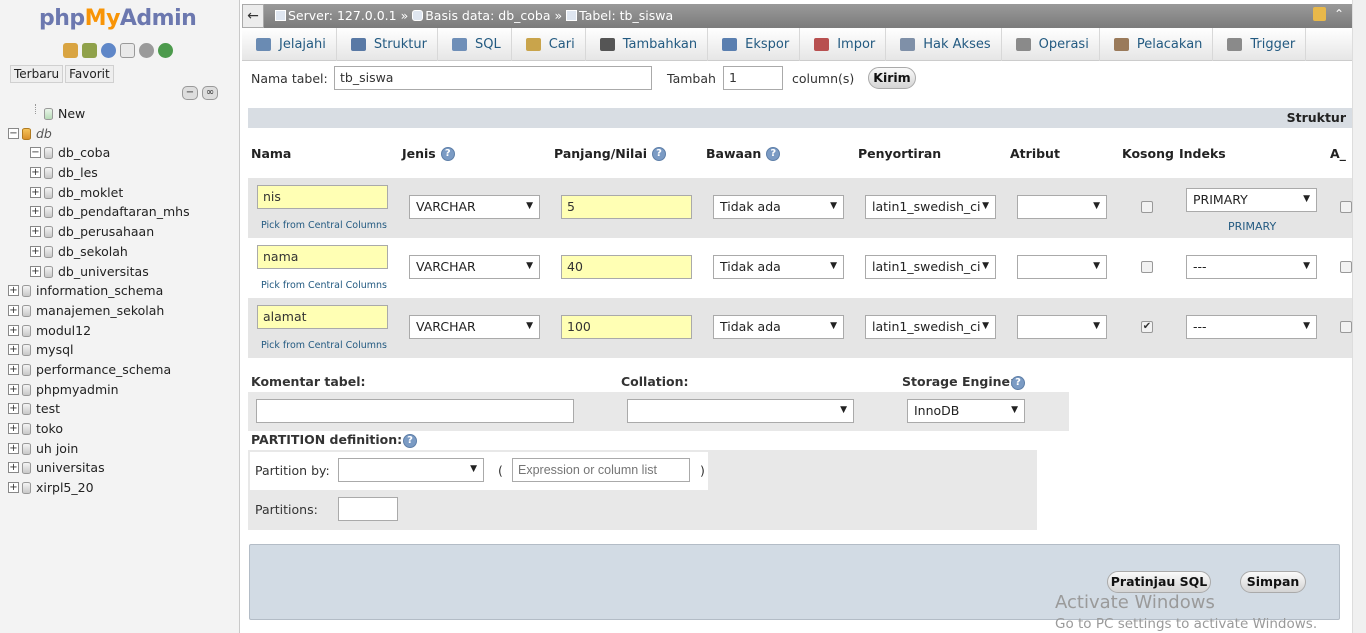 The height and width of the screenshot is (633, 1366). Describe the element at coordinates (892, 78) in the screenshot. I see `submit-add-columns-button: Kirim` at that location.